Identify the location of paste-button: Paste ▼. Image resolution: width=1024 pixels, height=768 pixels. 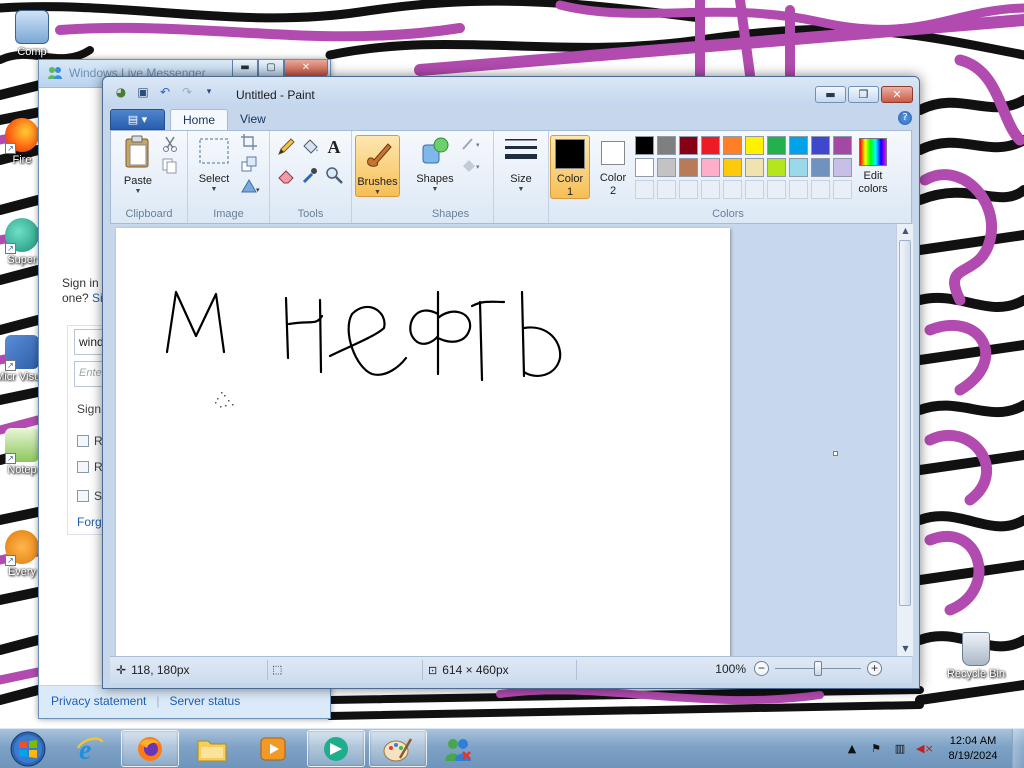
(138, 165).